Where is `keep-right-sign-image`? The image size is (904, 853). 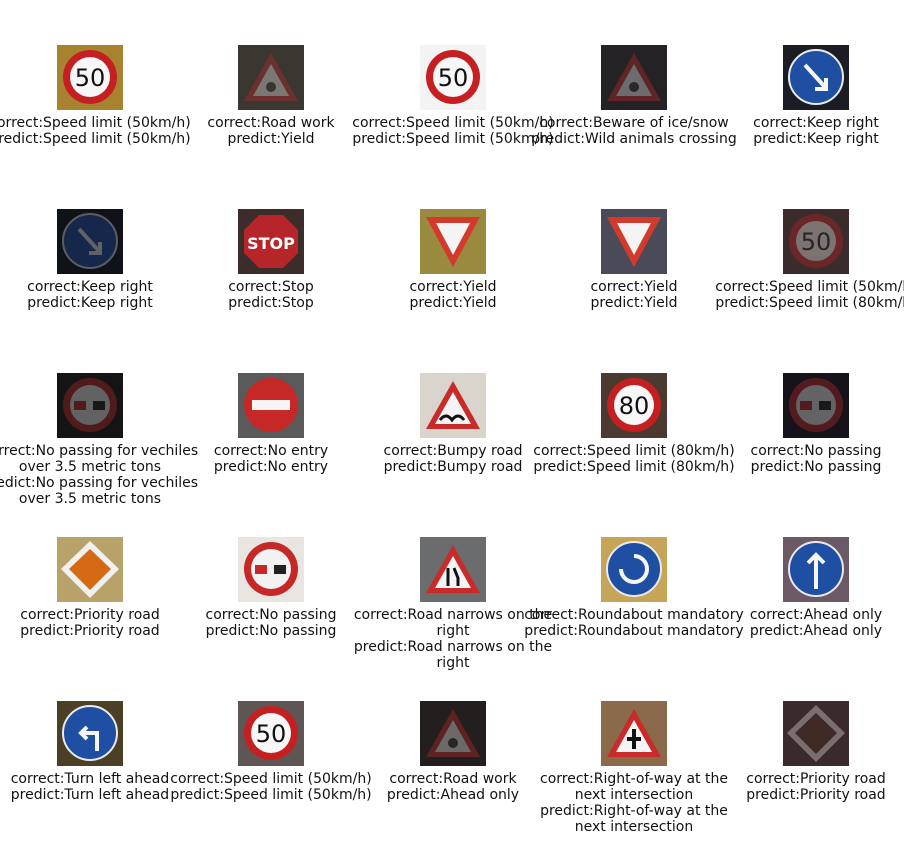 keep-right-sign-image is located at coordinates (816, 77).